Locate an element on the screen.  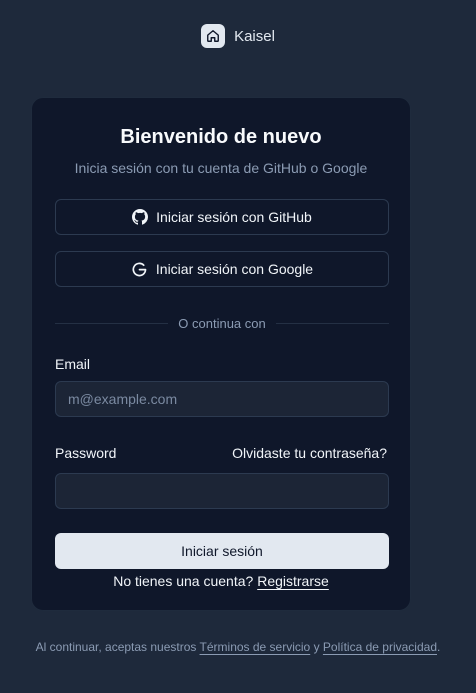
google-icon is located at coordinates (139, 269).